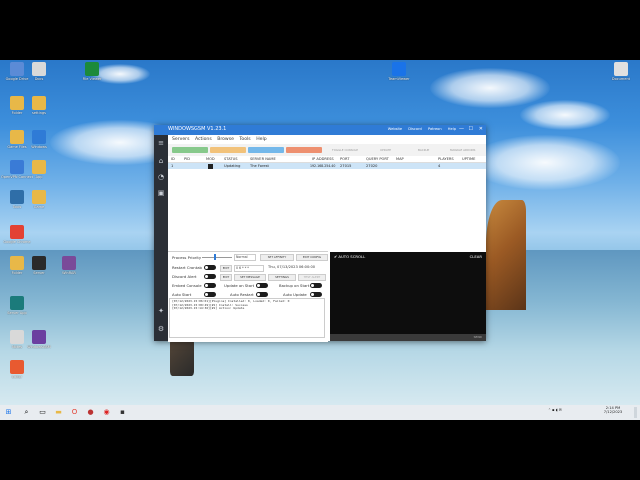 The height and width of the screenshot is (480, 640). What do you see at coordinates (161, 311) in the screenshot?
I see `plugin-icon: ✦` at bounding box center [161, 311].